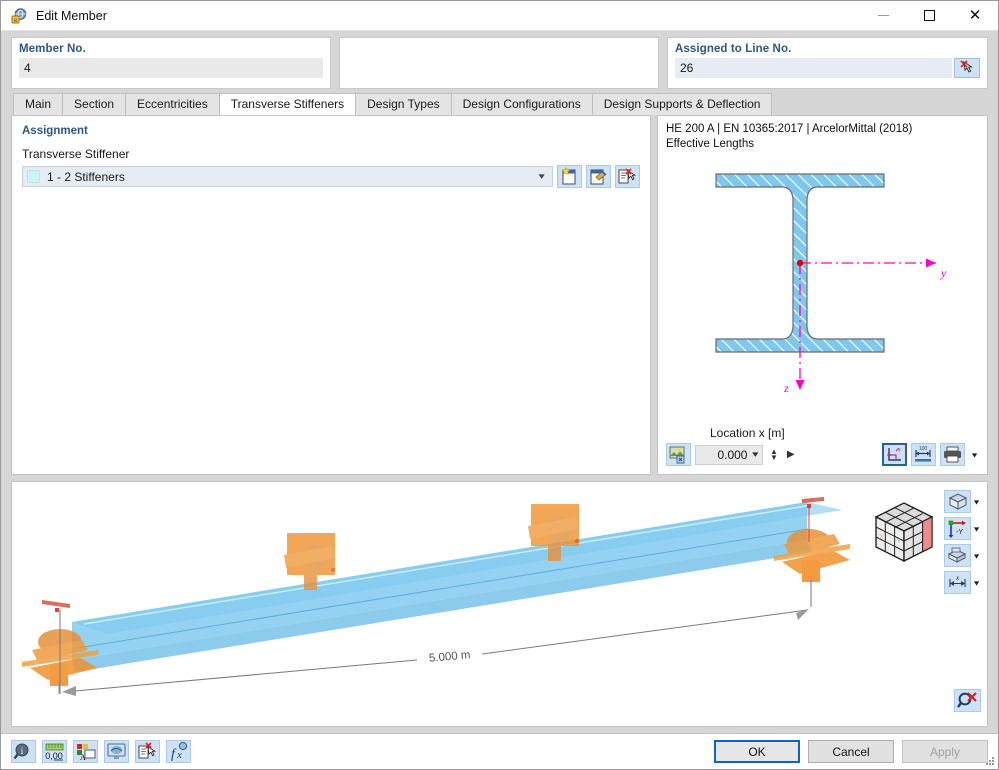  Describe the element at coordinates (710, 144) in the screenshot. I see `section-caption-line2: Effective Lengths` at that location.